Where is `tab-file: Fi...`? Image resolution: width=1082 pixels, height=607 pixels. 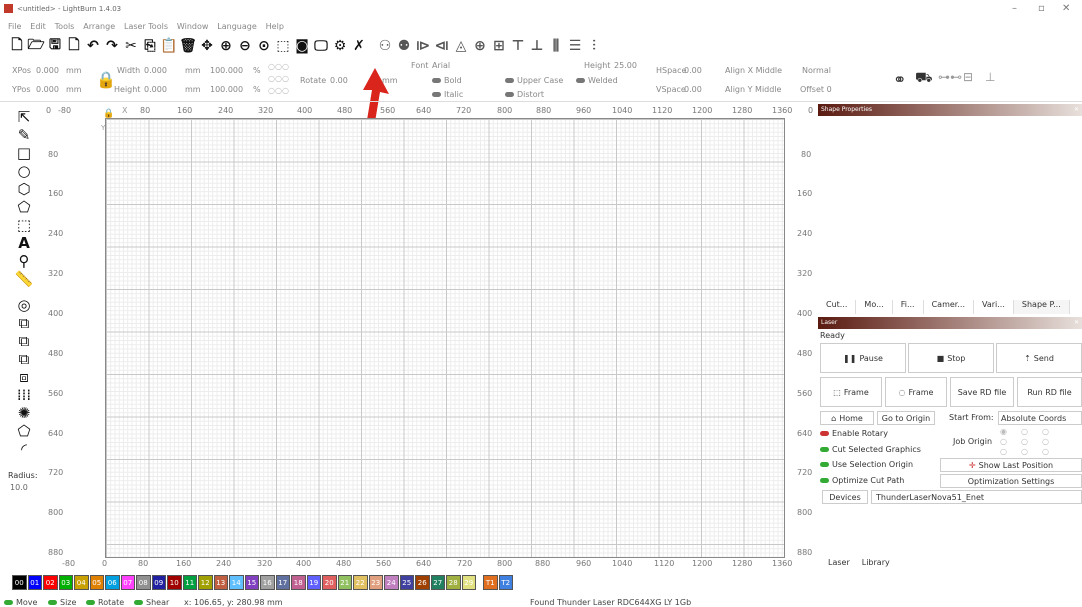
tab-file: Fi... is located at coordinates (908, 307).